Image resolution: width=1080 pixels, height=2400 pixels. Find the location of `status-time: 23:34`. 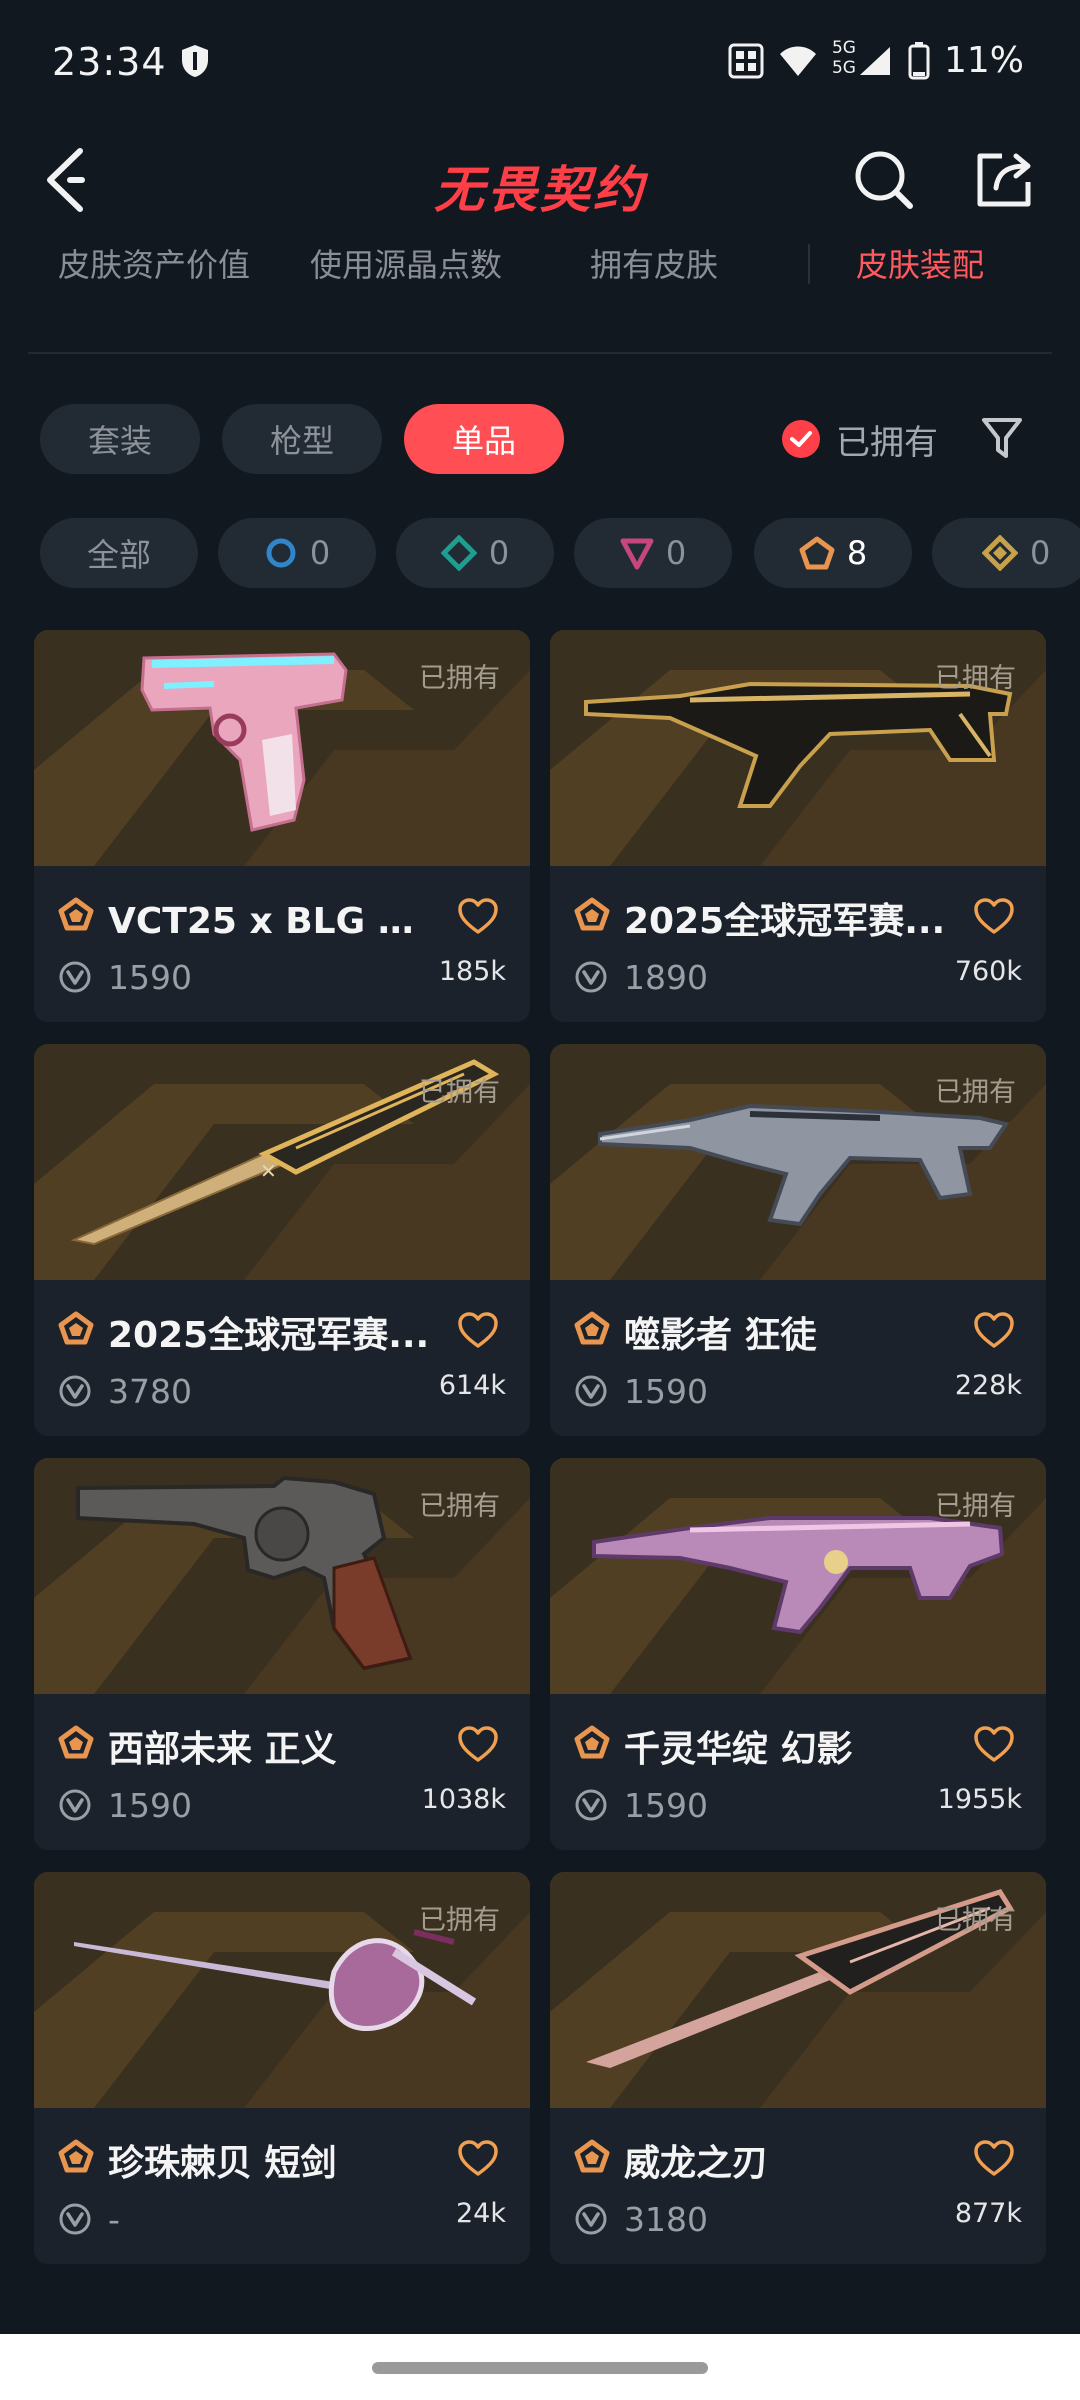

status-time: 23:34 is located at coordinates (109, 62).